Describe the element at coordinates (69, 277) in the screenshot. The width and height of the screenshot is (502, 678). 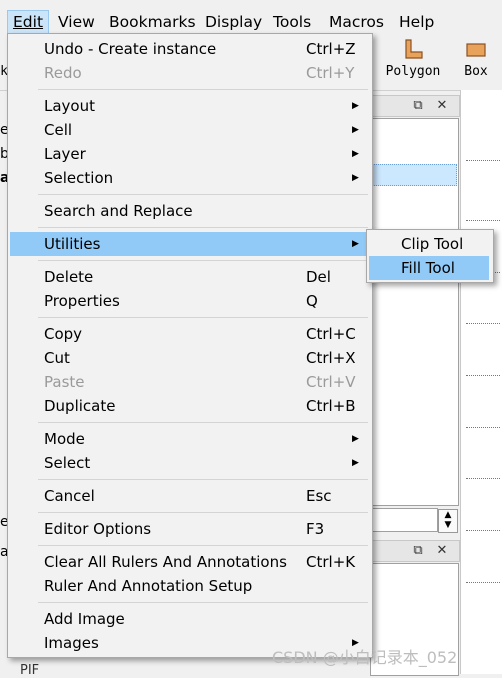
I see `menu-item-label: Delete` at that location.